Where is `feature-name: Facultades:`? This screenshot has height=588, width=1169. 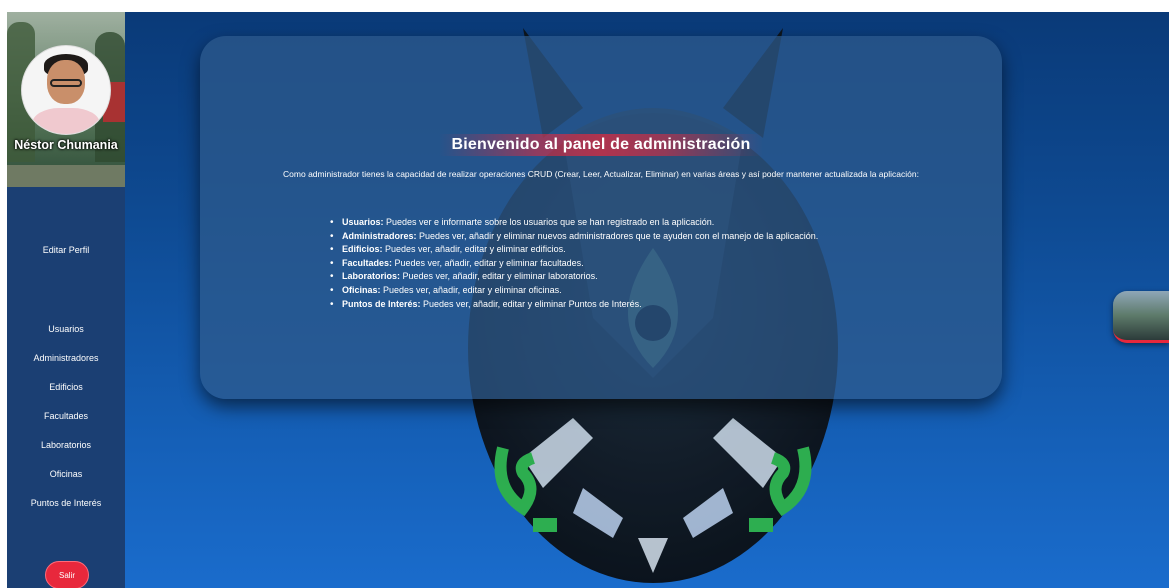 feature-name: Facultades: is located at coordinates (367, 262).